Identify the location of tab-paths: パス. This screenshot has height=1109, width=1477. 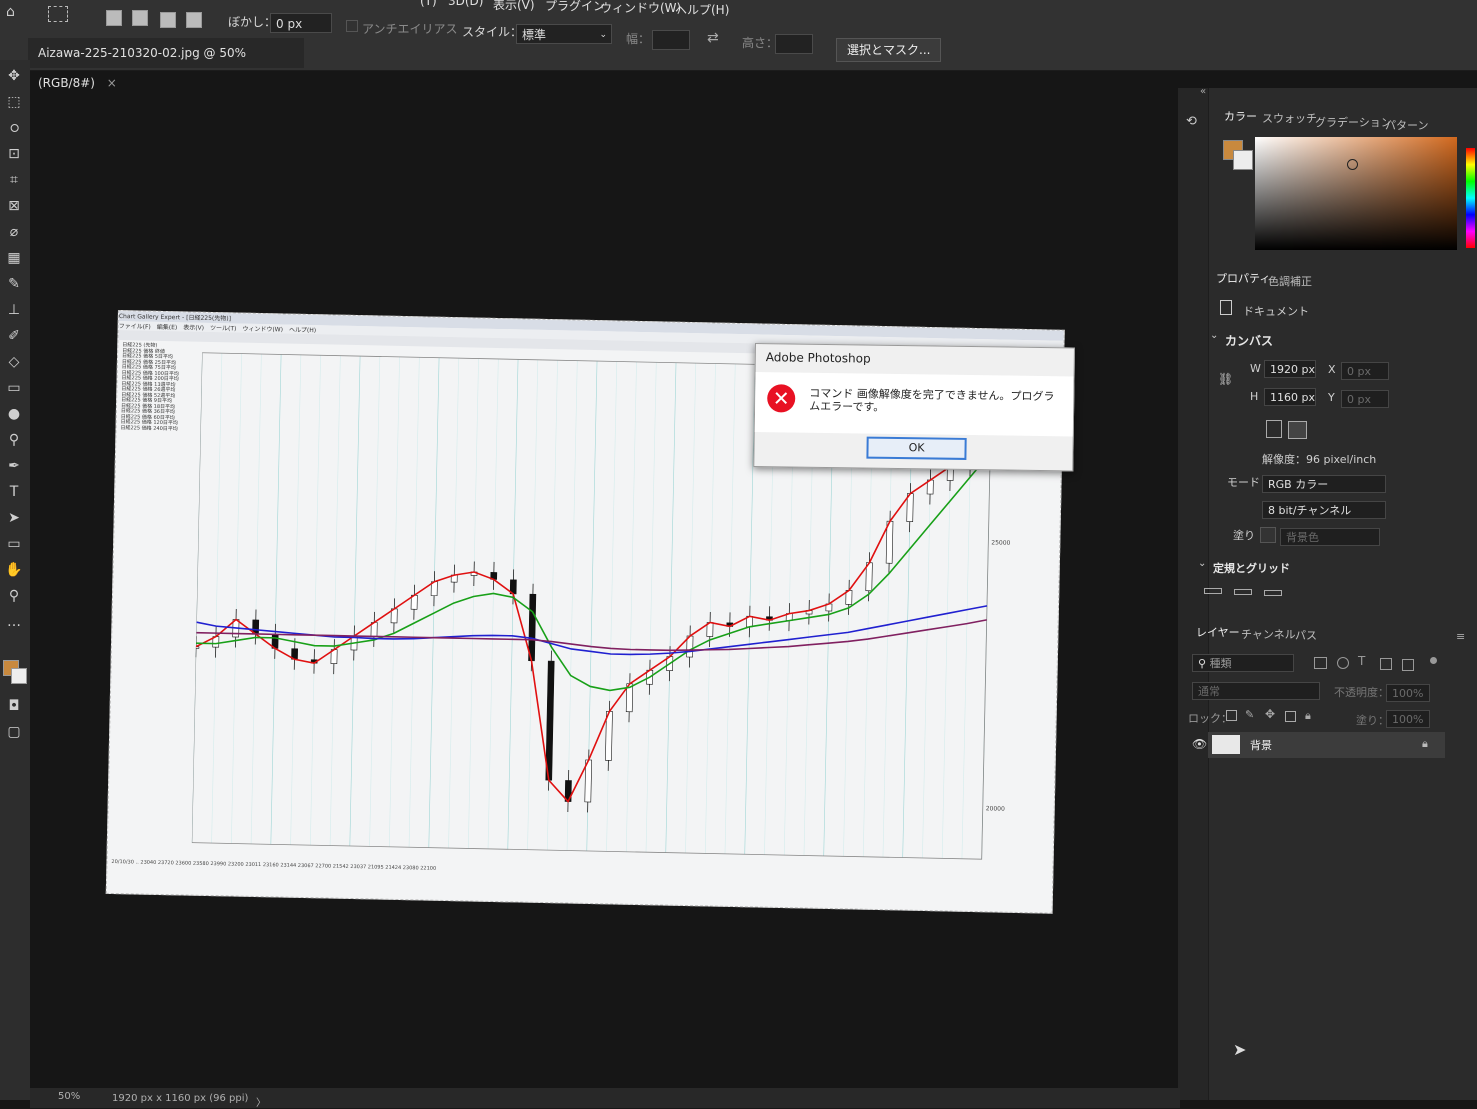
(1306, 635).